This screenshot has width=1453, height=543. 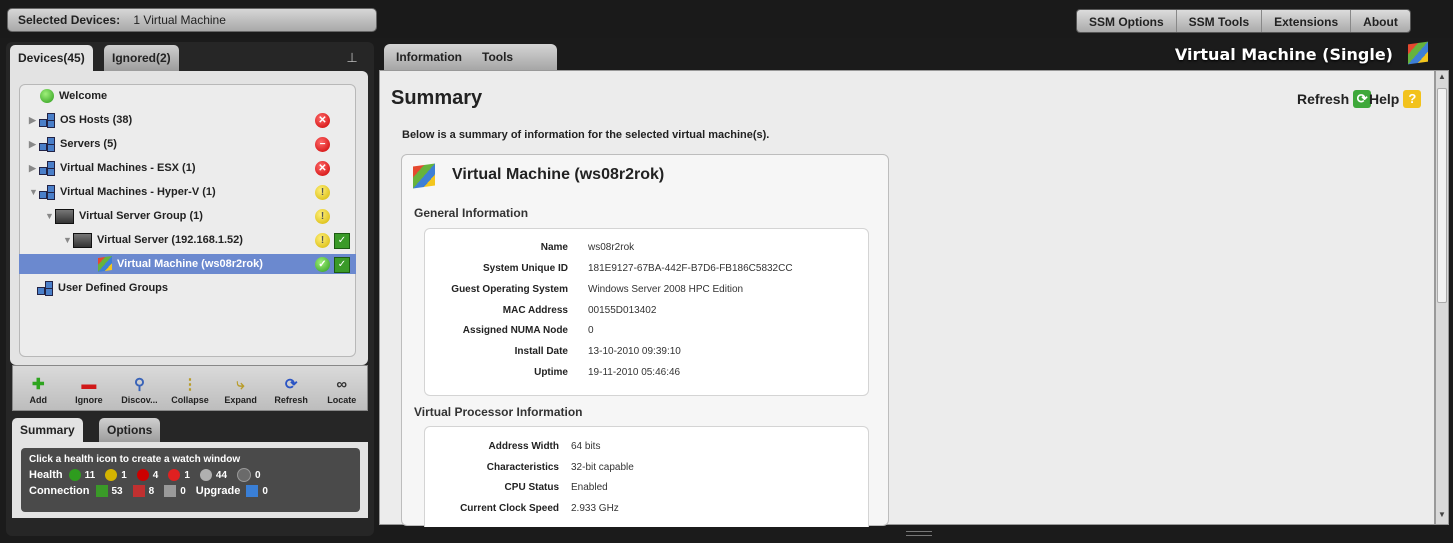 I want to click on connection-ok-count: 53, so click(x=109, y=491).